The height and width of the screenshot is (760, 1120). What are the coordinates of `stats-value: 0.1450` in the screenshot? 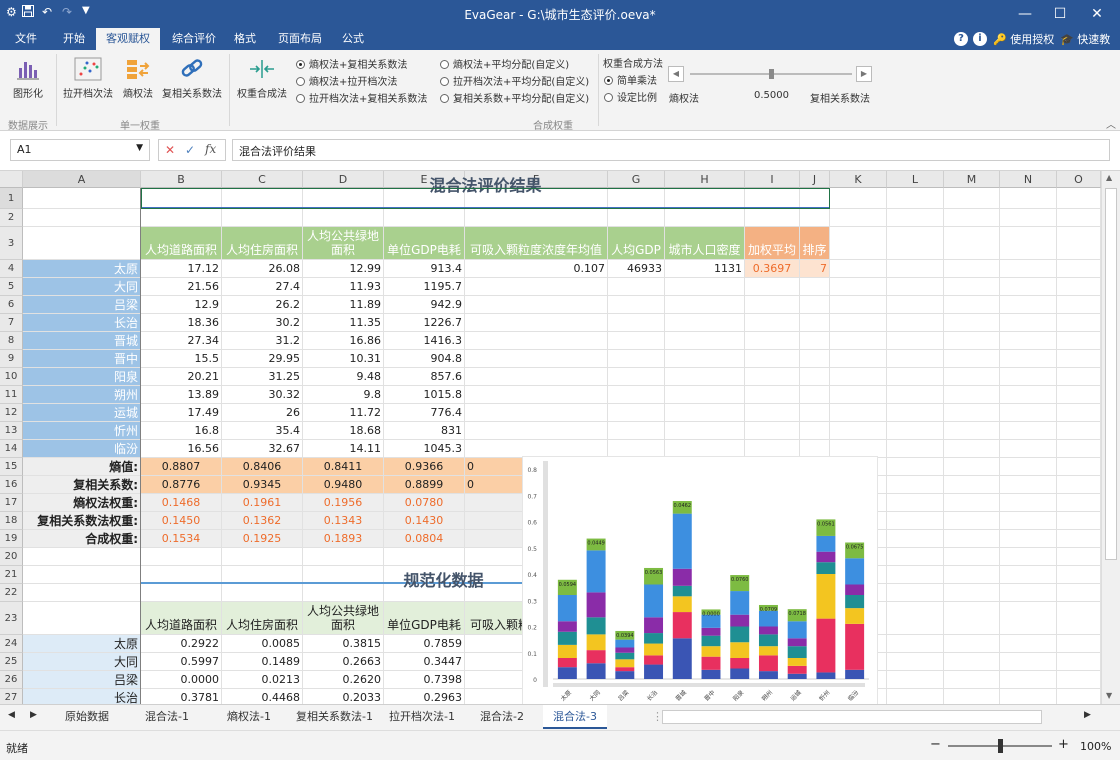 It's located at (181, 521).